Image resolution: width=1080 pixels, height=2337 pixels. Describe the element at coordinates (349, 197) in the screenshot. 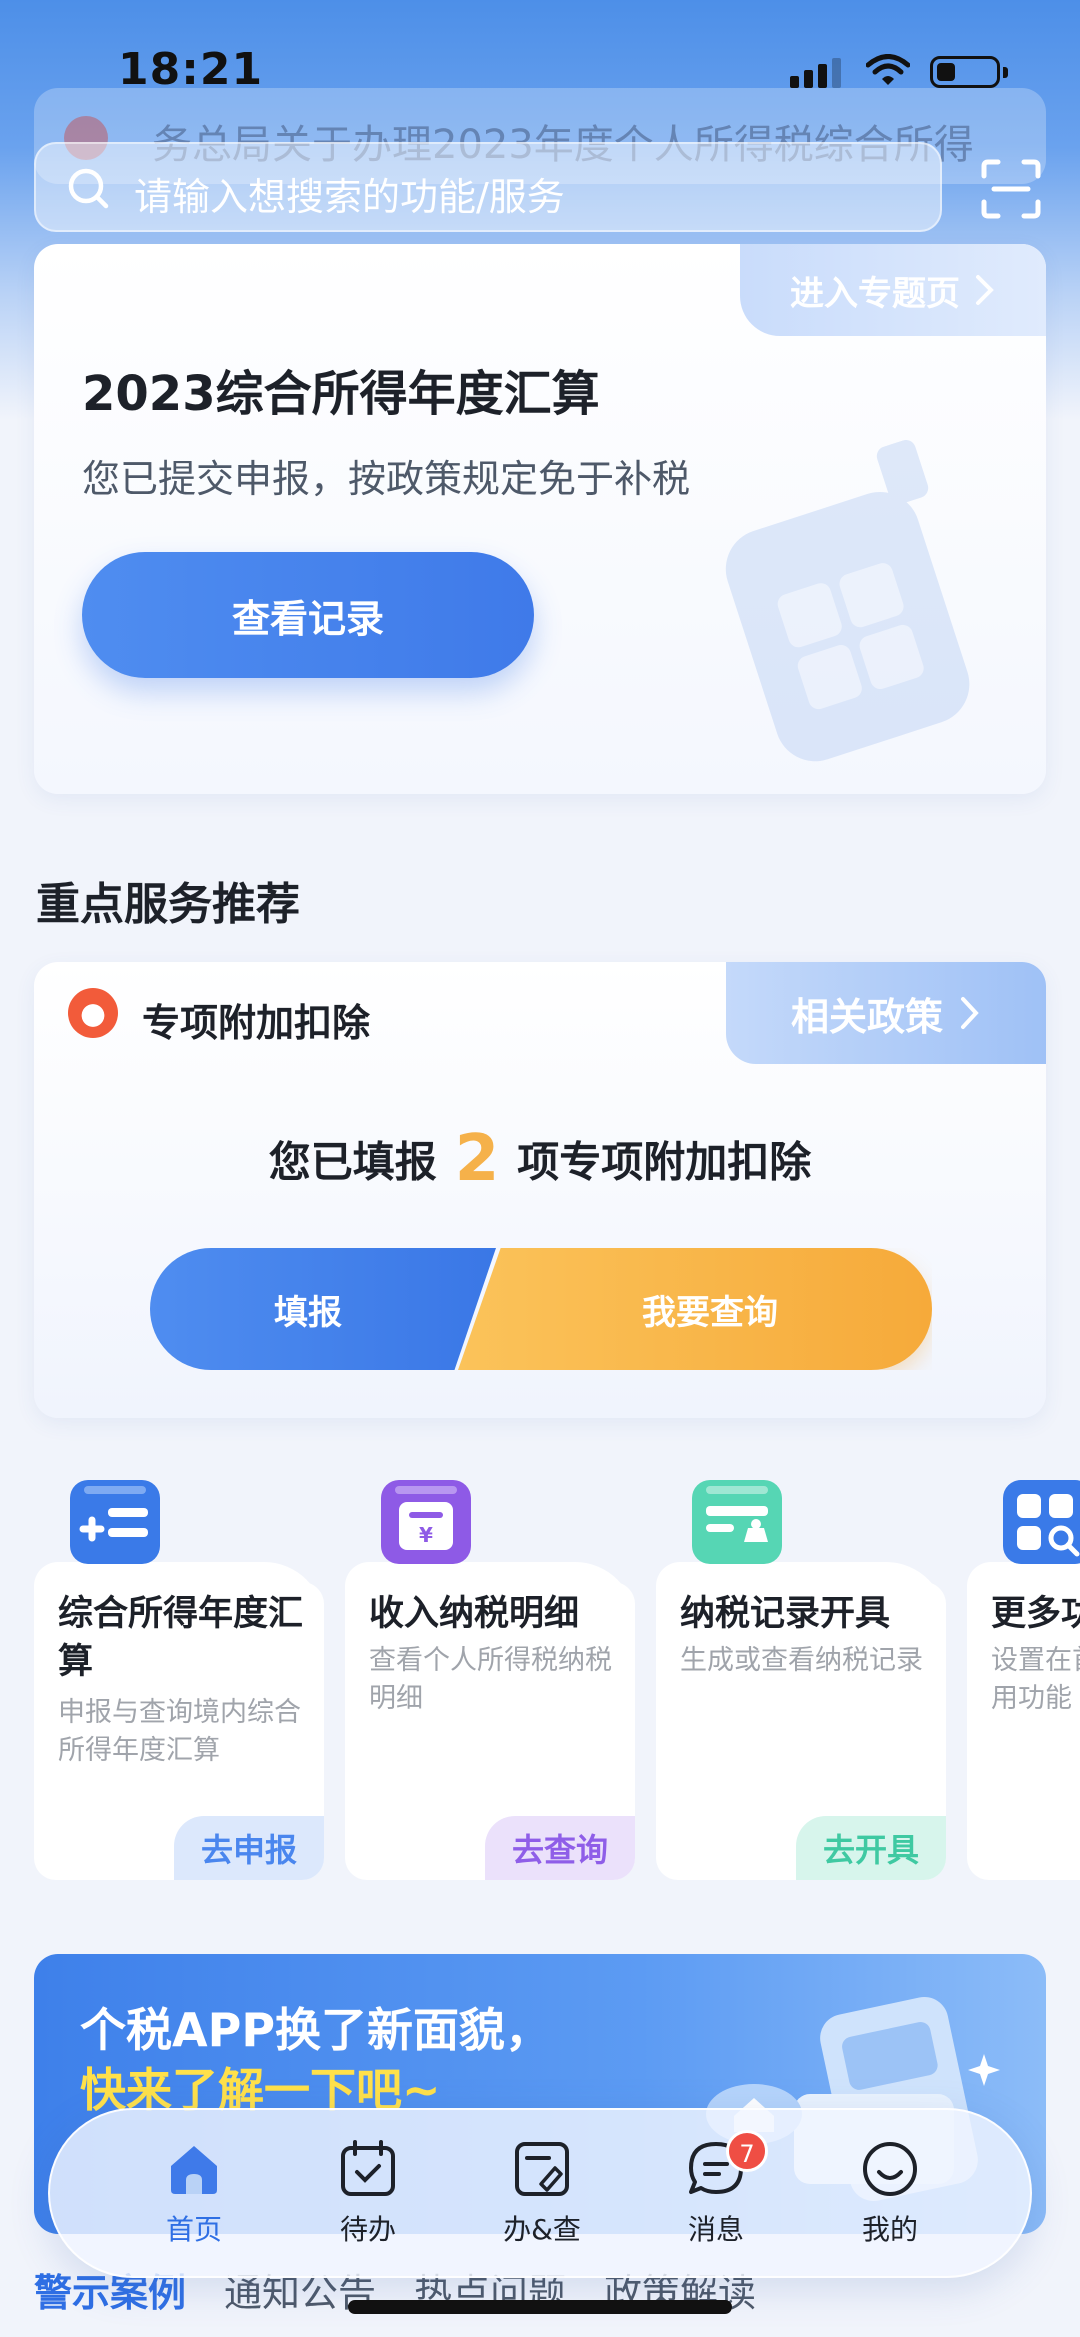

I see `search-placeholder: 请输入想搜索的功能/服务` at that location.